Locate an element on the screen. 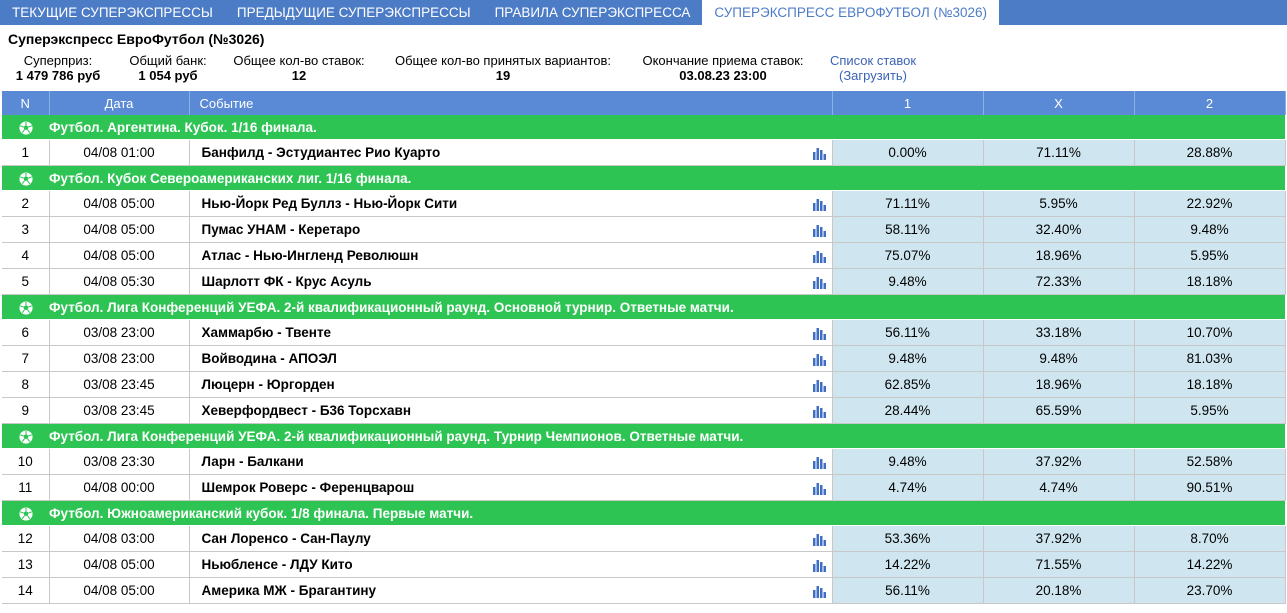 This screenshot has width=1287, height=613. bets-count-value: 12 is located at coordinates (299, 75).